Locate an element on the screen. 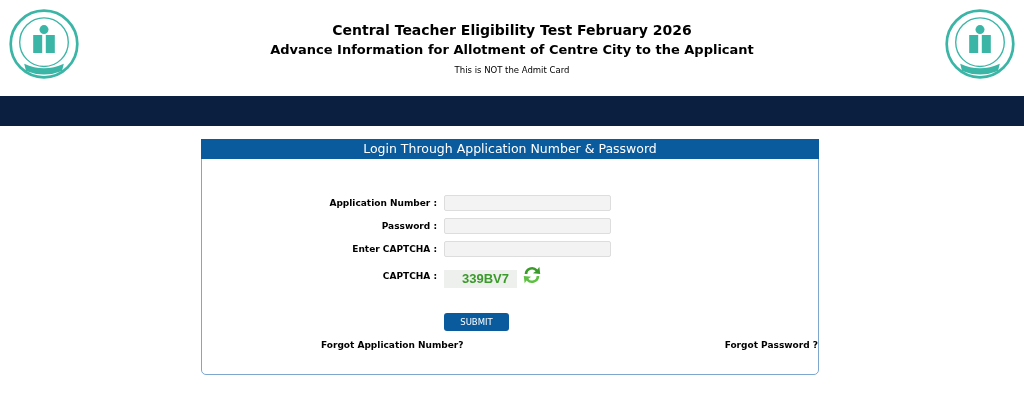  field-label: Password : is located at coordinates (409, 226).